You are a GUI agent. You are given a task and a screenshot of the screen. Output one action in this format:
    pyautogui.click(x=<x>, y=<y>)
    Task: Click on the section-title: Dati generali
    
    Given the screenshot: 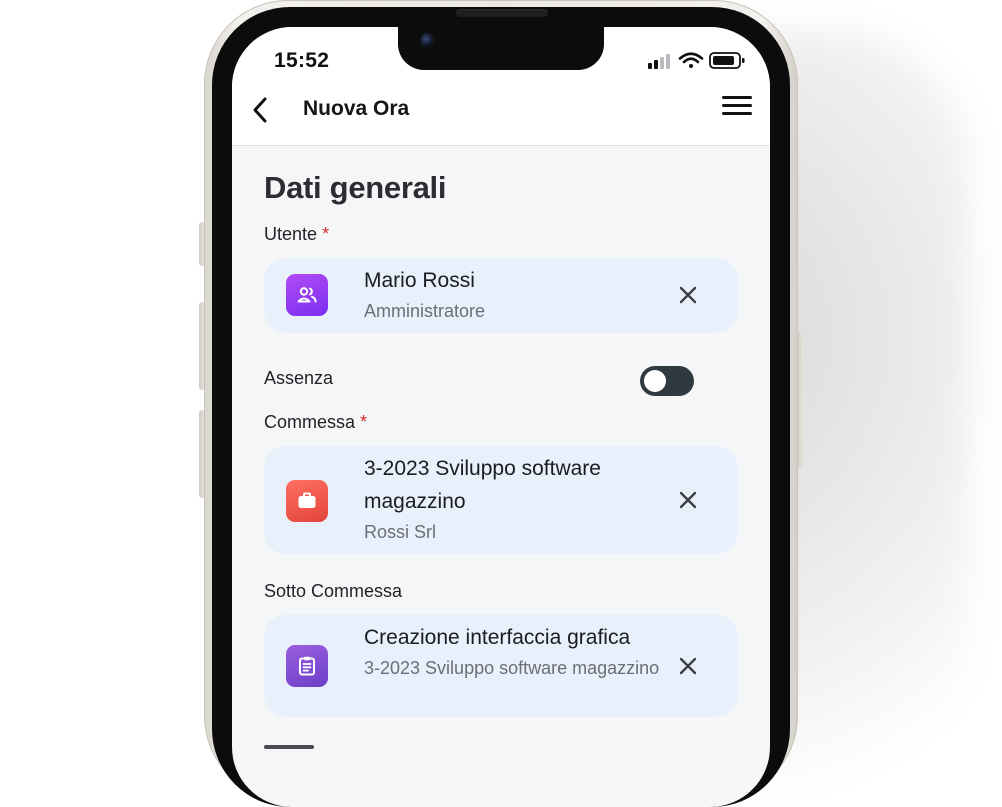 What is the action you would take?
    pyautogui.click(x=355, y=187)
    